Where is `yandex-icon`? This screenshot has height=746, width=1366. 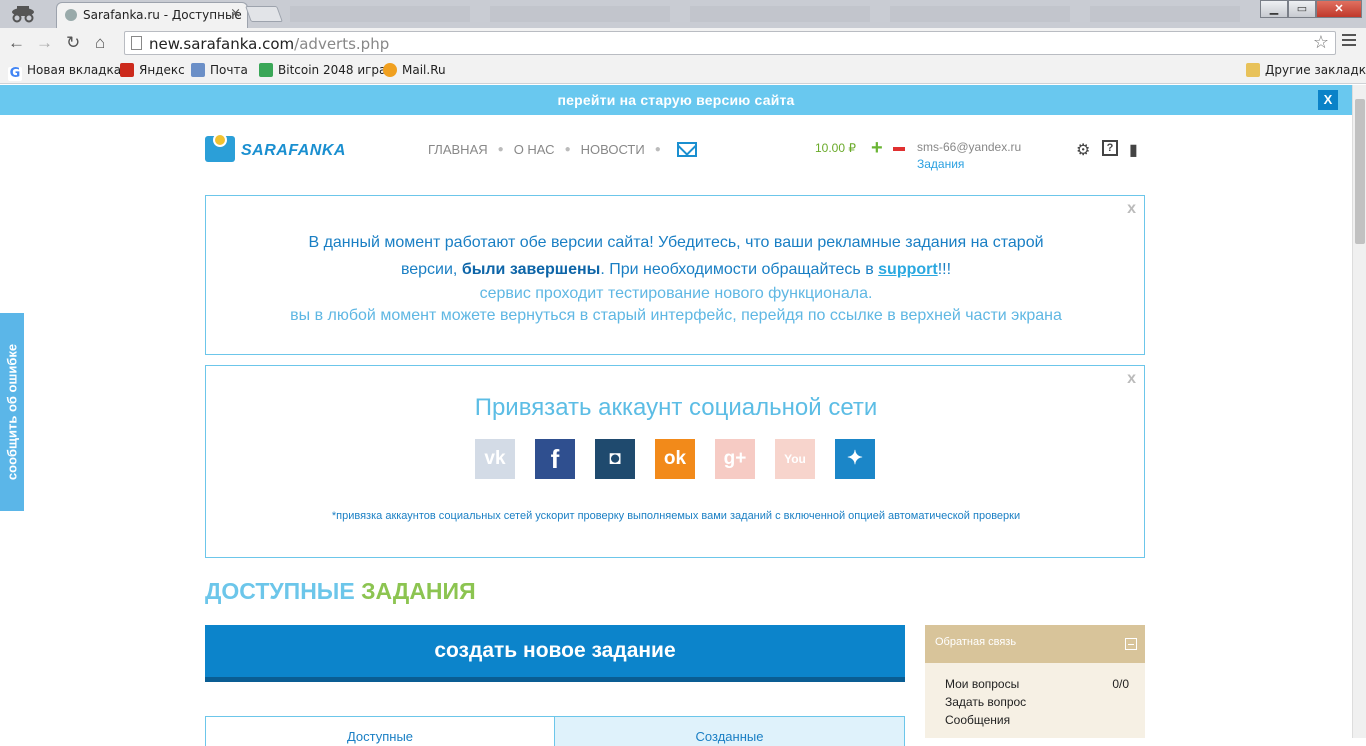 yandex-icon is located at coordinates (127, 70).